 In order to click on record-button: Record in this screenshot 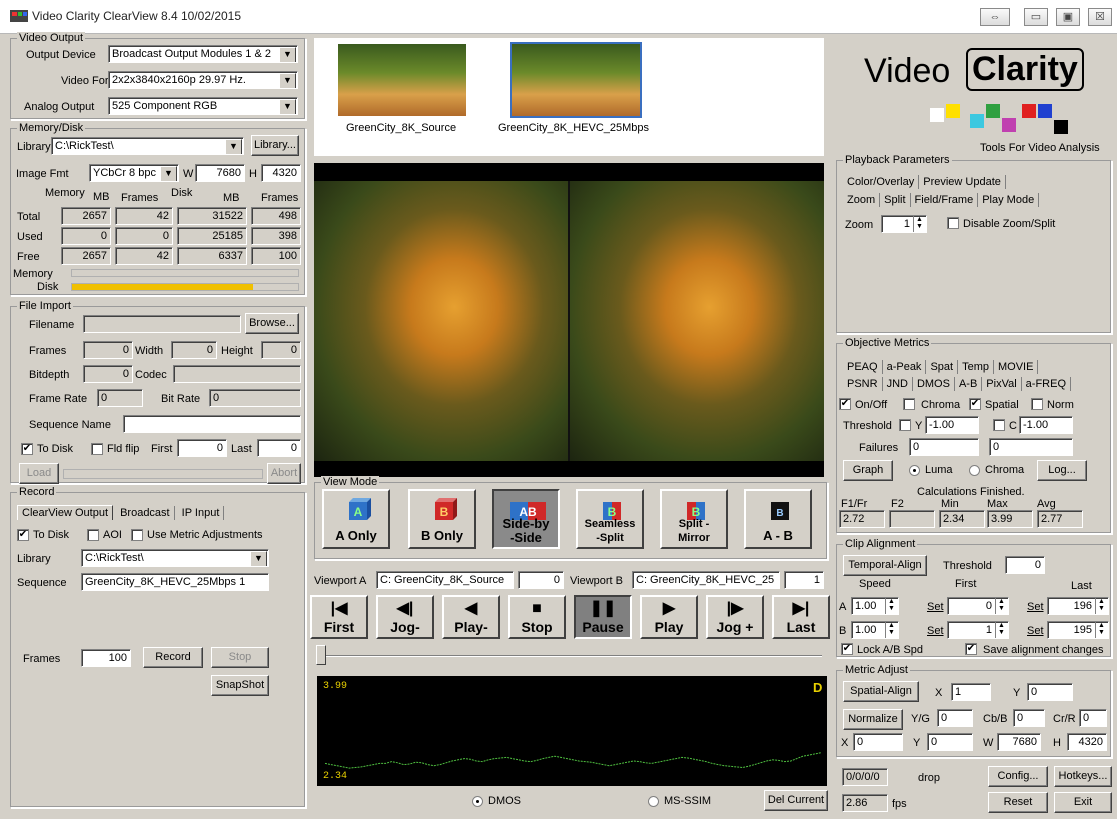, I will do `click(173, 657)`.